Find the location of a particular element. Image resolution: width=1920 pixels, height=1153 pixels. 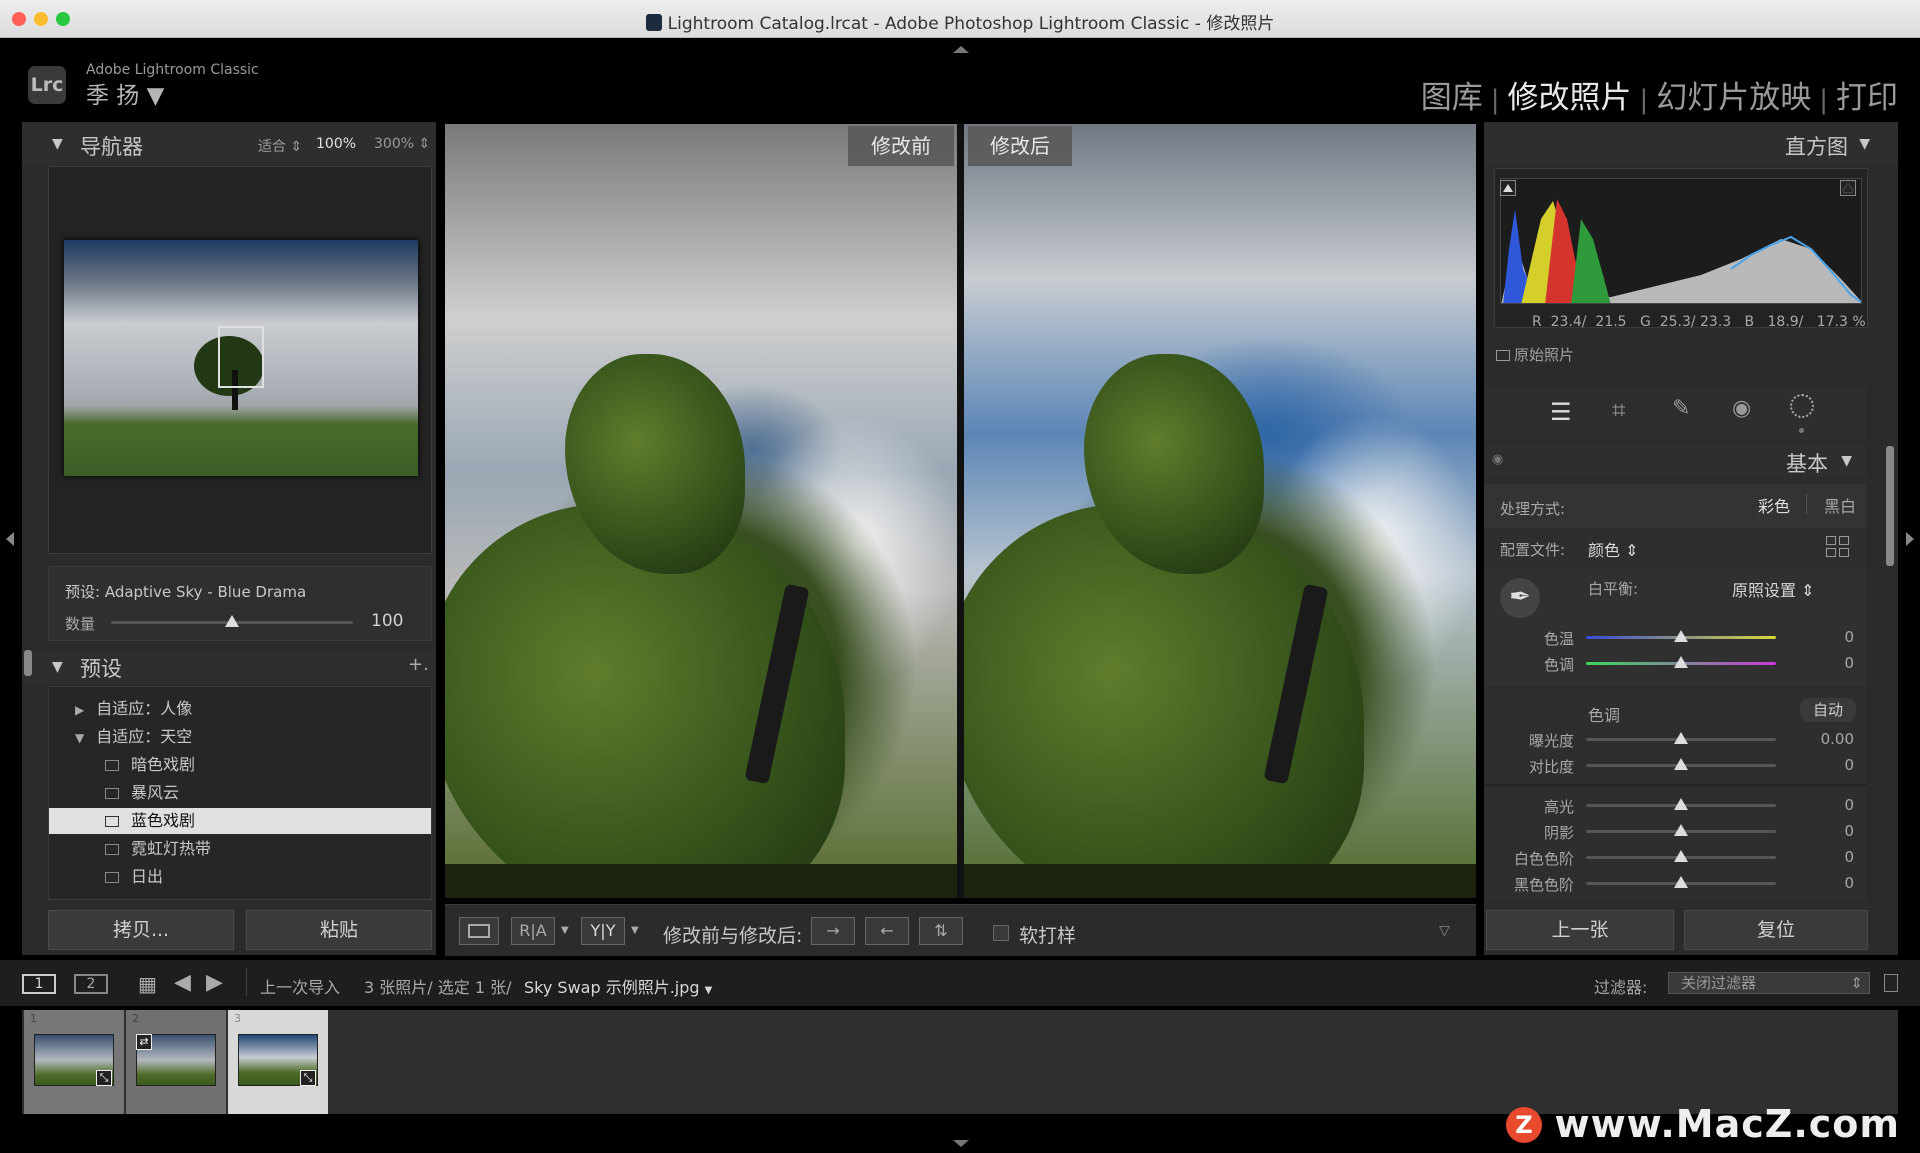

crop-icon: ⌗ is located at coordinates (1619, 410).